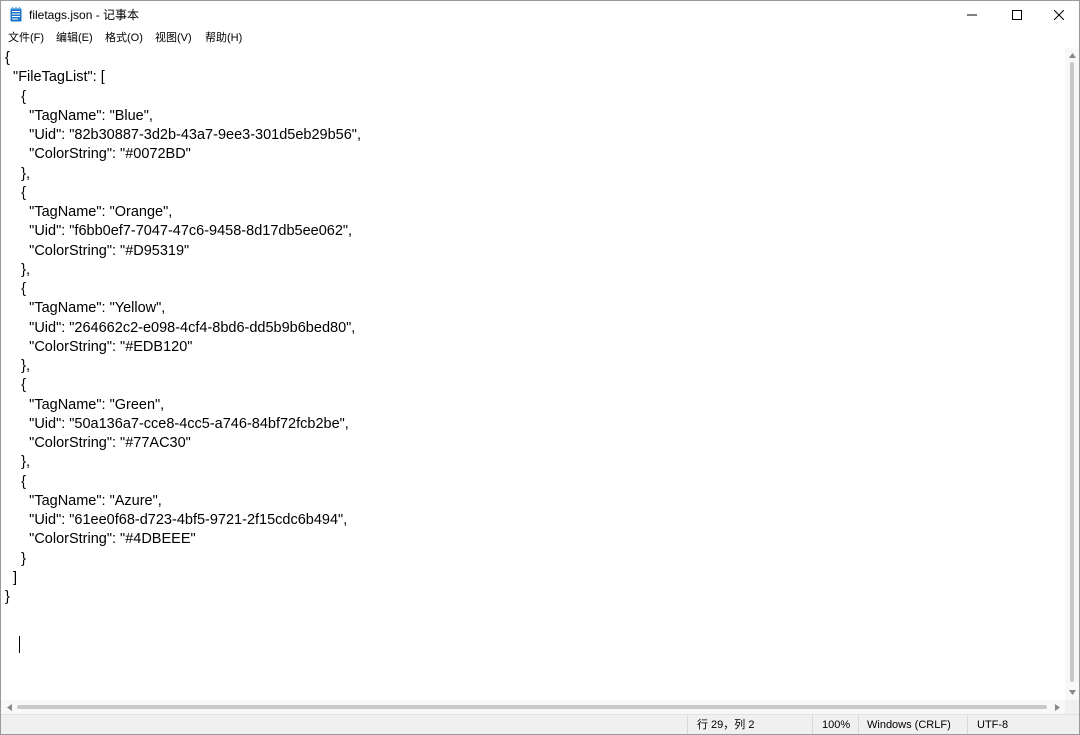 Image resolution: width=1080 pixels, height=735 pixels. Describe the element at coordinates (124, 38) in the screenshot. I see `menu-format: 格式(O)` at that location.